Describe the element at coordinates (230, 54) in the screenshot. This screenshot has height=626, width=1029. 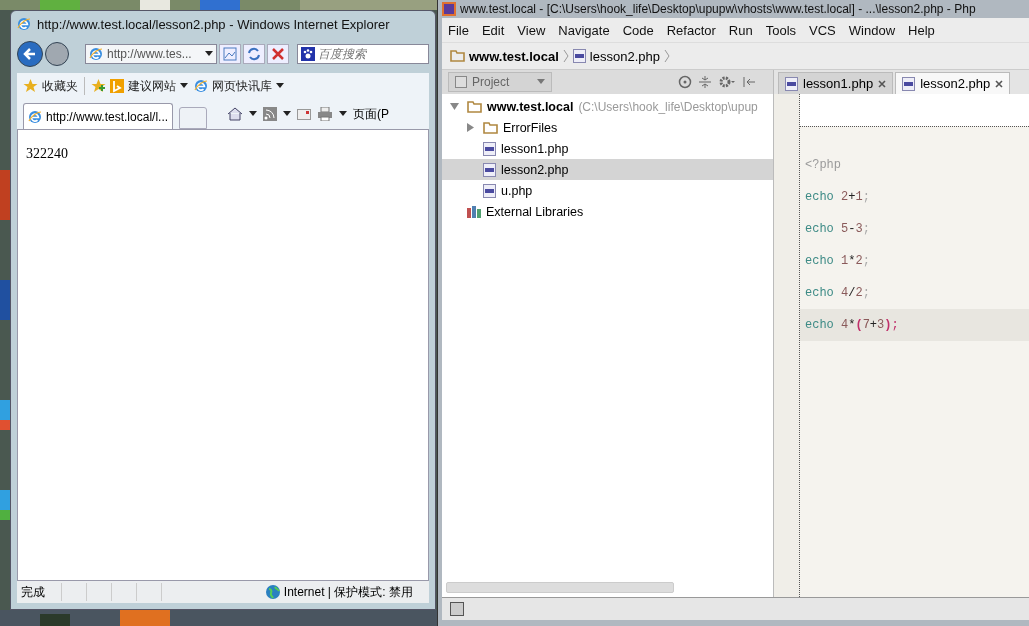
I see `compatibility-icon` at that location.